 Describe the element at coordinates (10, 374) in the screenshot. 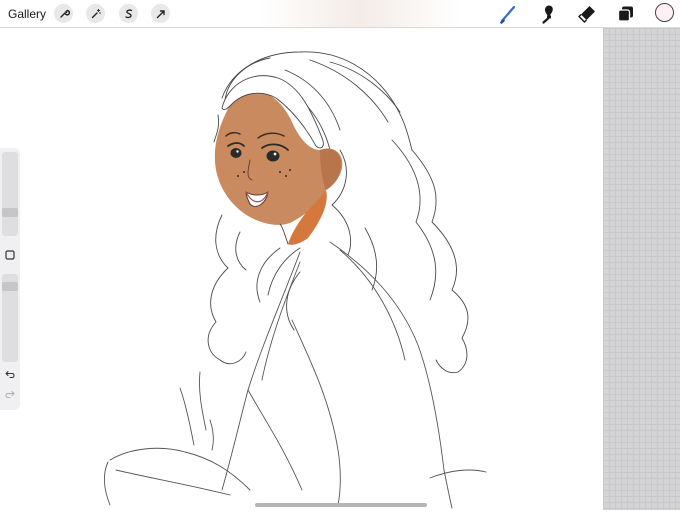

I see `undo-icon` at that location.